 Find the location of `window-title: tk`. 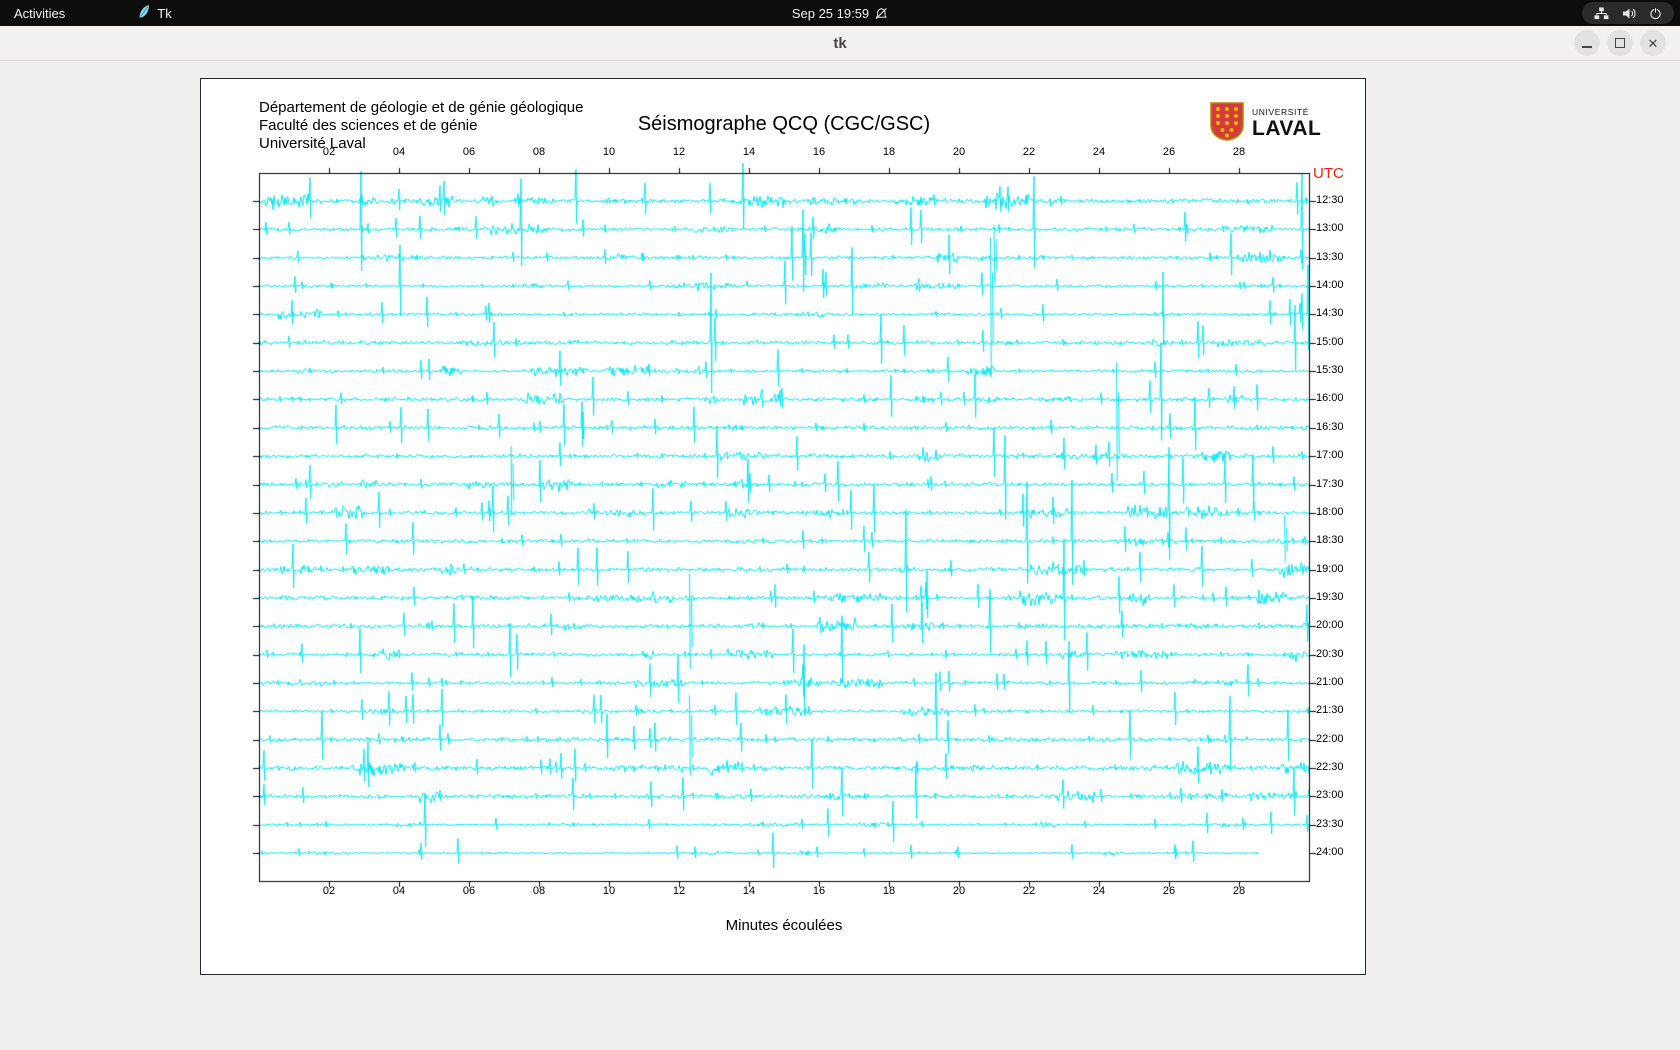

window-title: tk is located at coordinates (840, 43).